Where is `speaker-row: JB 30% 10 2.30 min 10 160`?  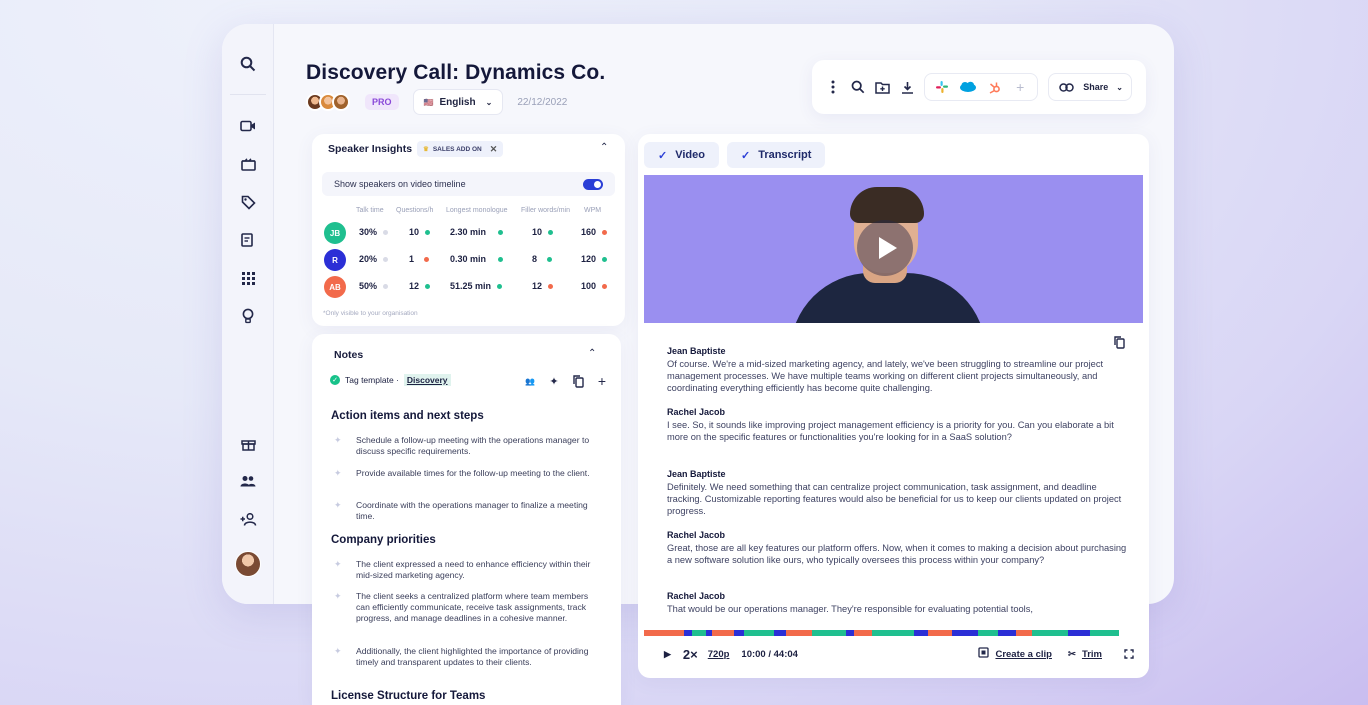 speaker-row: JB 30% 10 2.30 min 10 160 is located at coordinates (469, 233).